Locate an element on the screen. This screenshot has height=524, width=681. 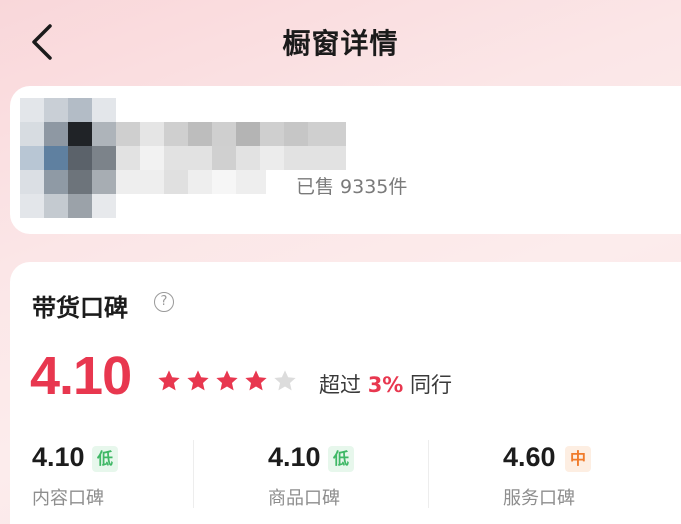
overall-score: 4.10 is located at coordinates (81, 376).